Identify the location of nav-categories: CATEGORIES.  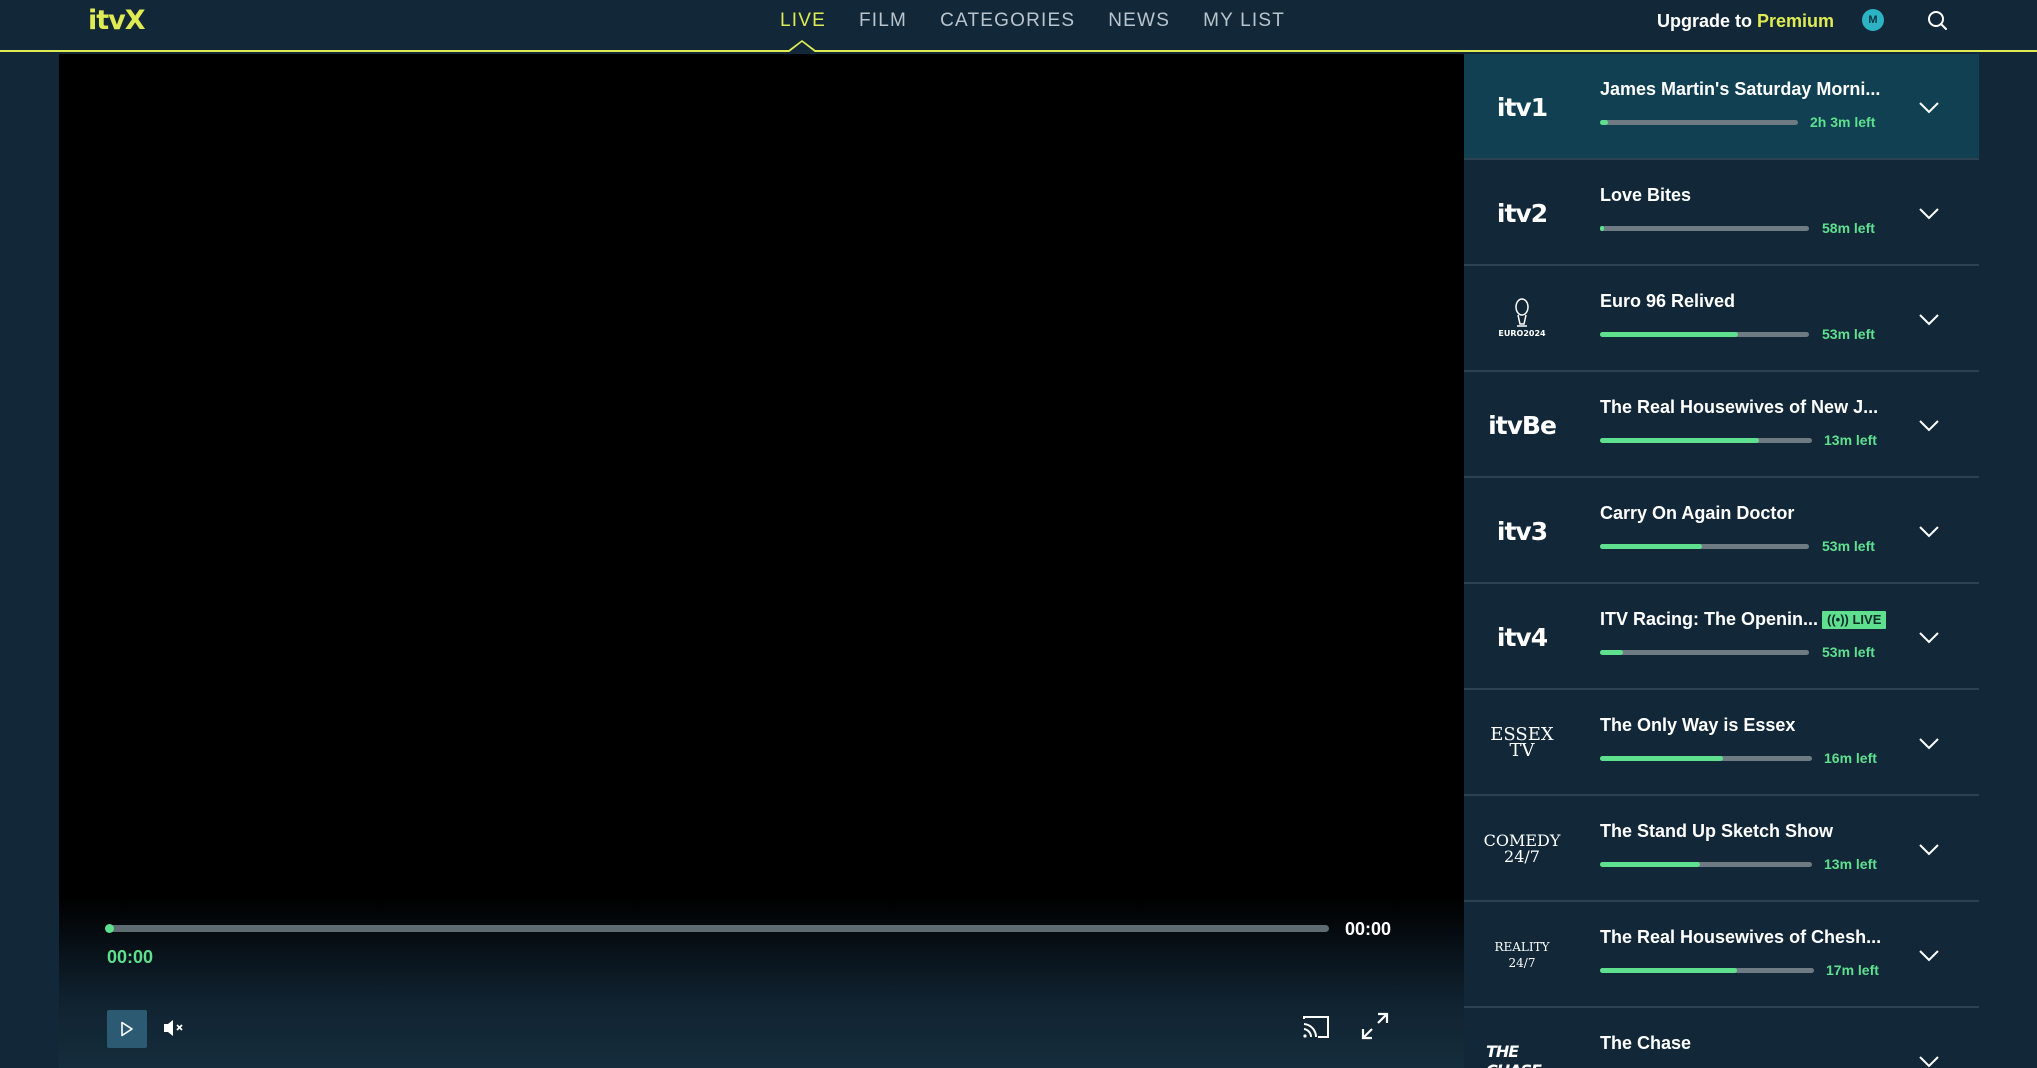
(1007, 21).